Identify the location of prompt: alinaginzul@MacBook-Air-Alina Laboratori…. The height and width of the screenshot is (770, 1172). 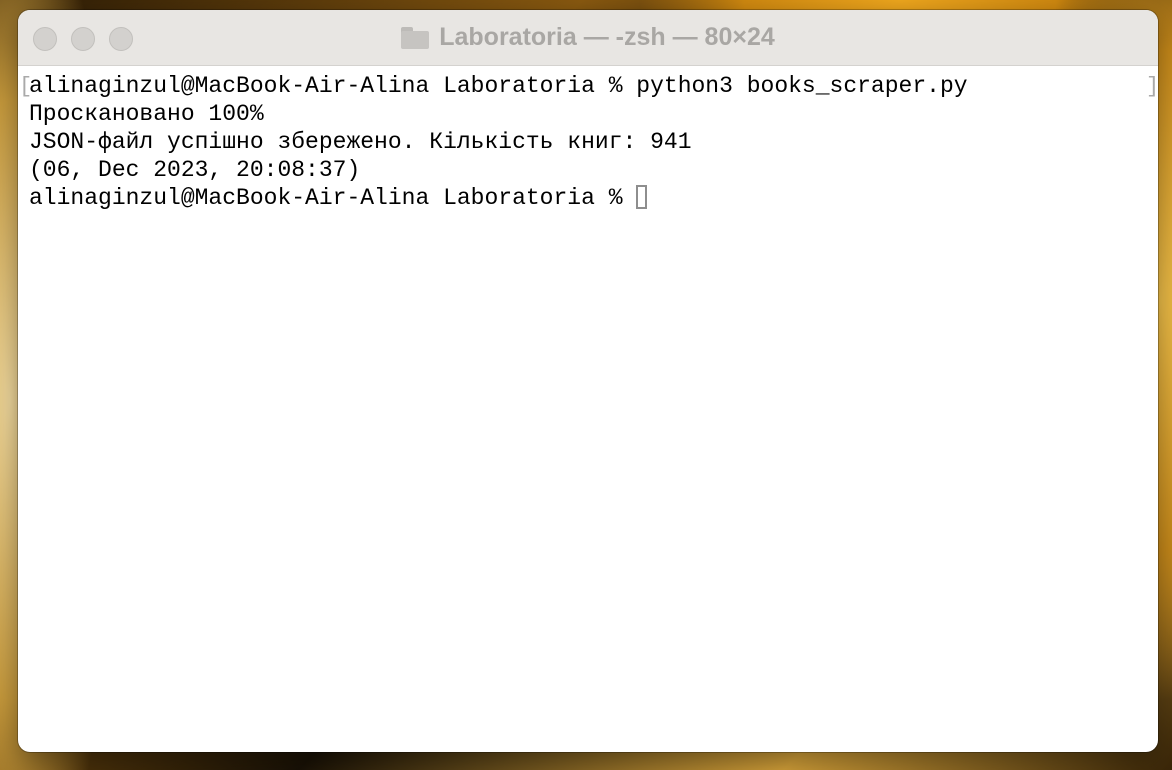
(333, 198).